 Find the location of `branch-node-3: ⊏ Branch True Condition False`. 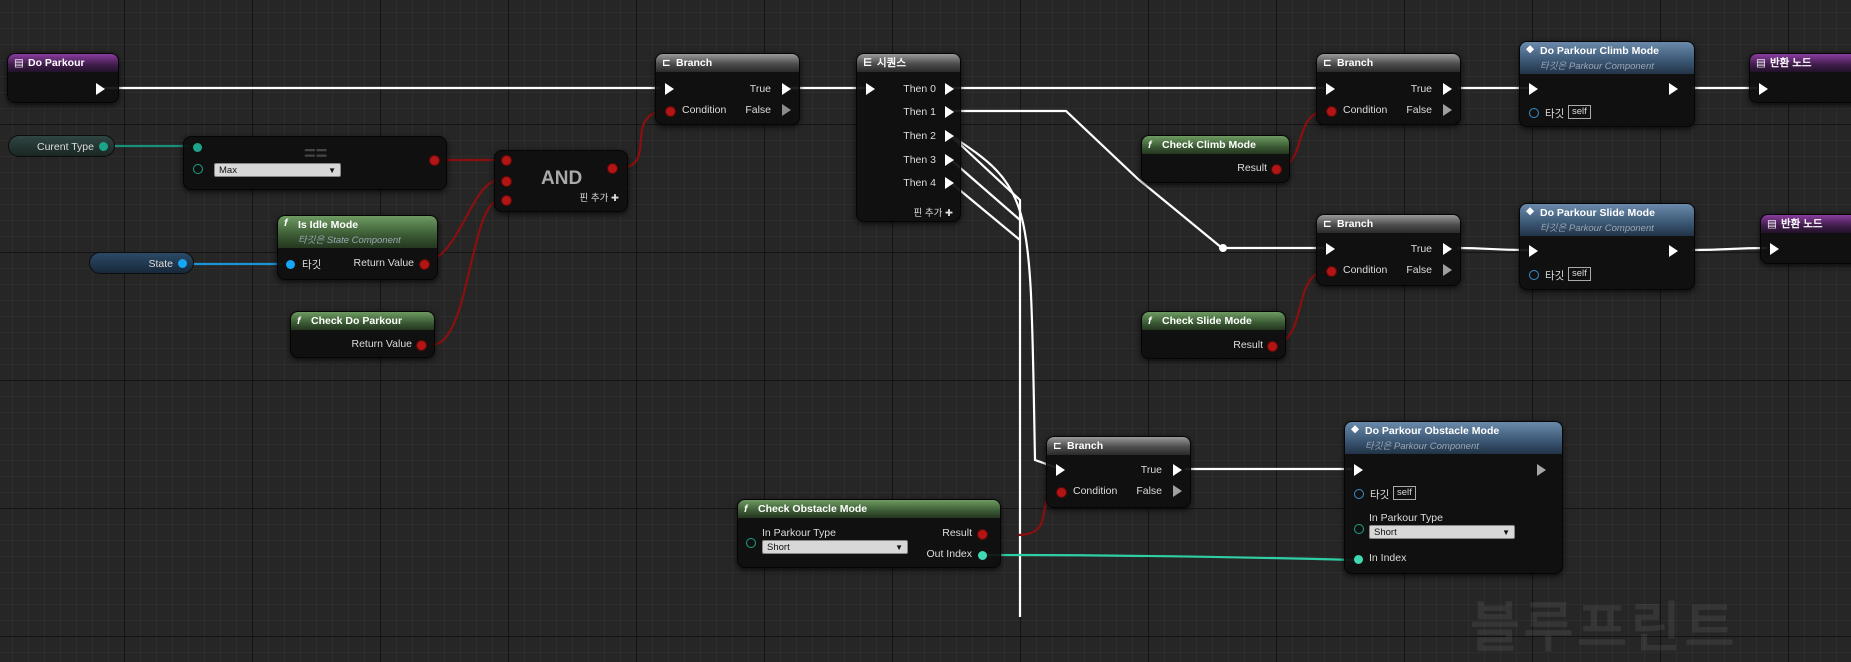

branch-node-3: ⊏ Branch True Condition False is located at coordinates (1388, 250).